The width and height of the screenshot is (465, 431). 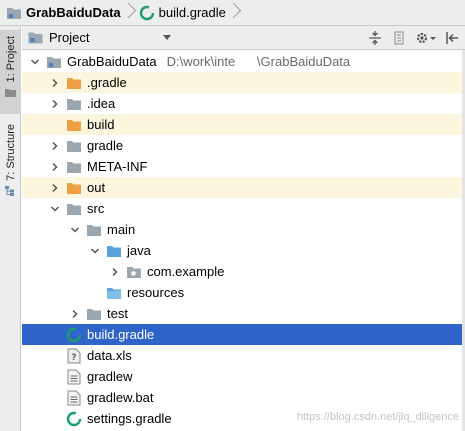 What do you see at coordinates (109, 355) in the screenshot?
I see `tree-item-label: data.xls` at bounding box center [109, 355].